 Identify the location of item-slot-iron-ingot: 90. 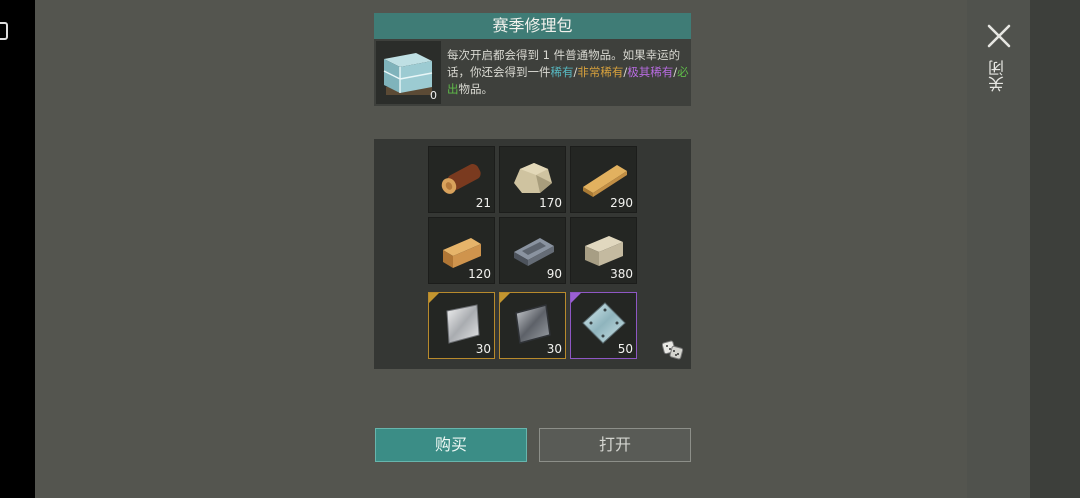
(532, 250).